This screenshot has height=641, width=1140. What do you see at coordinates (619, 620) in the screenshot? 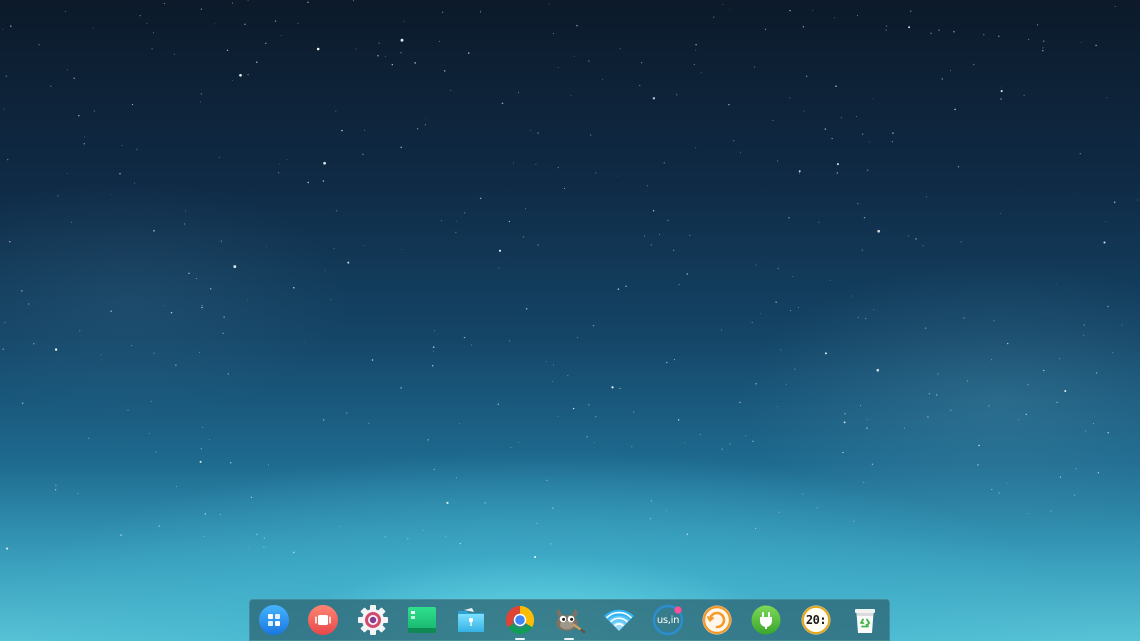
I see `dock-item-network` at bounding box center [619, 620].